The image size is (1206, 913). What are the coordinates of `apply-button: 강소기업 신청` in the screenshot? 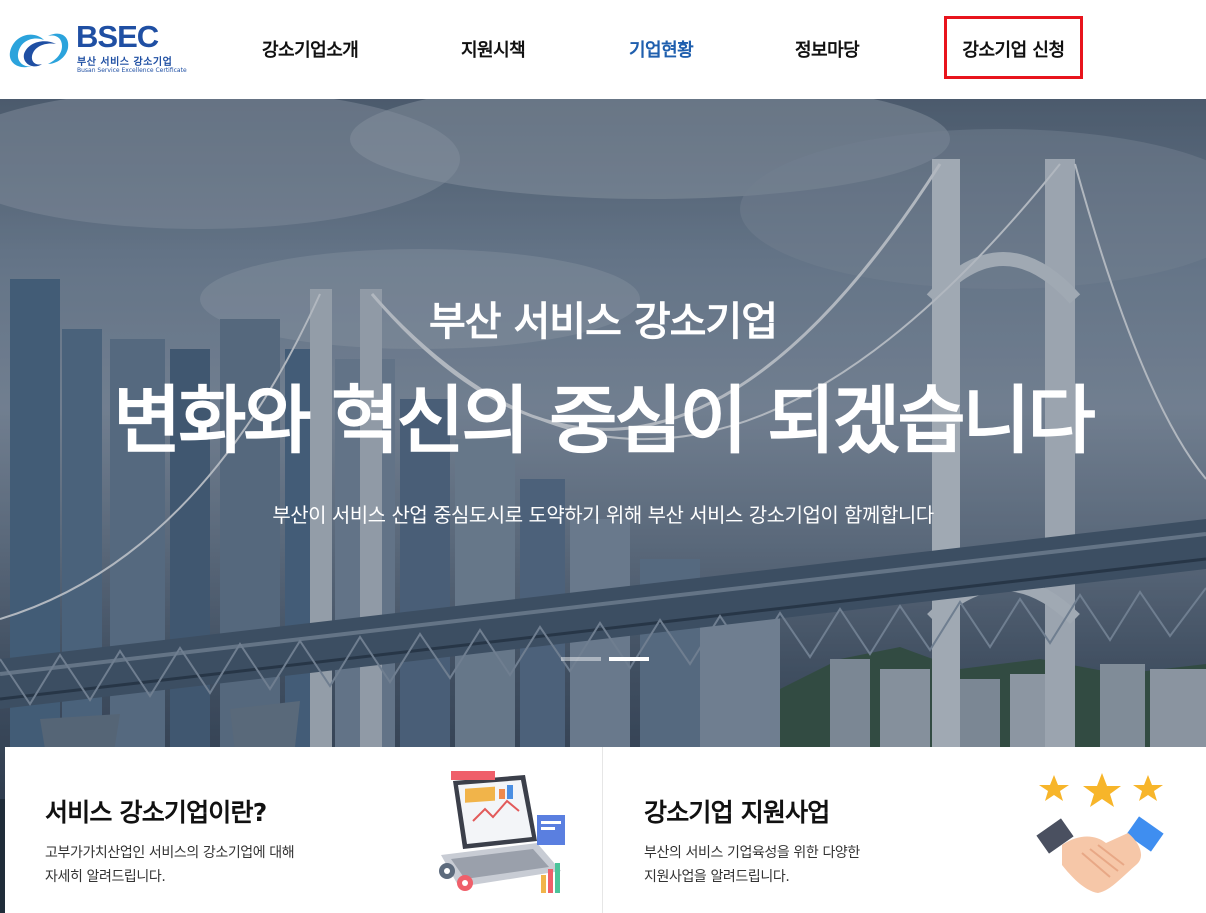 It's located at (1013, 47).